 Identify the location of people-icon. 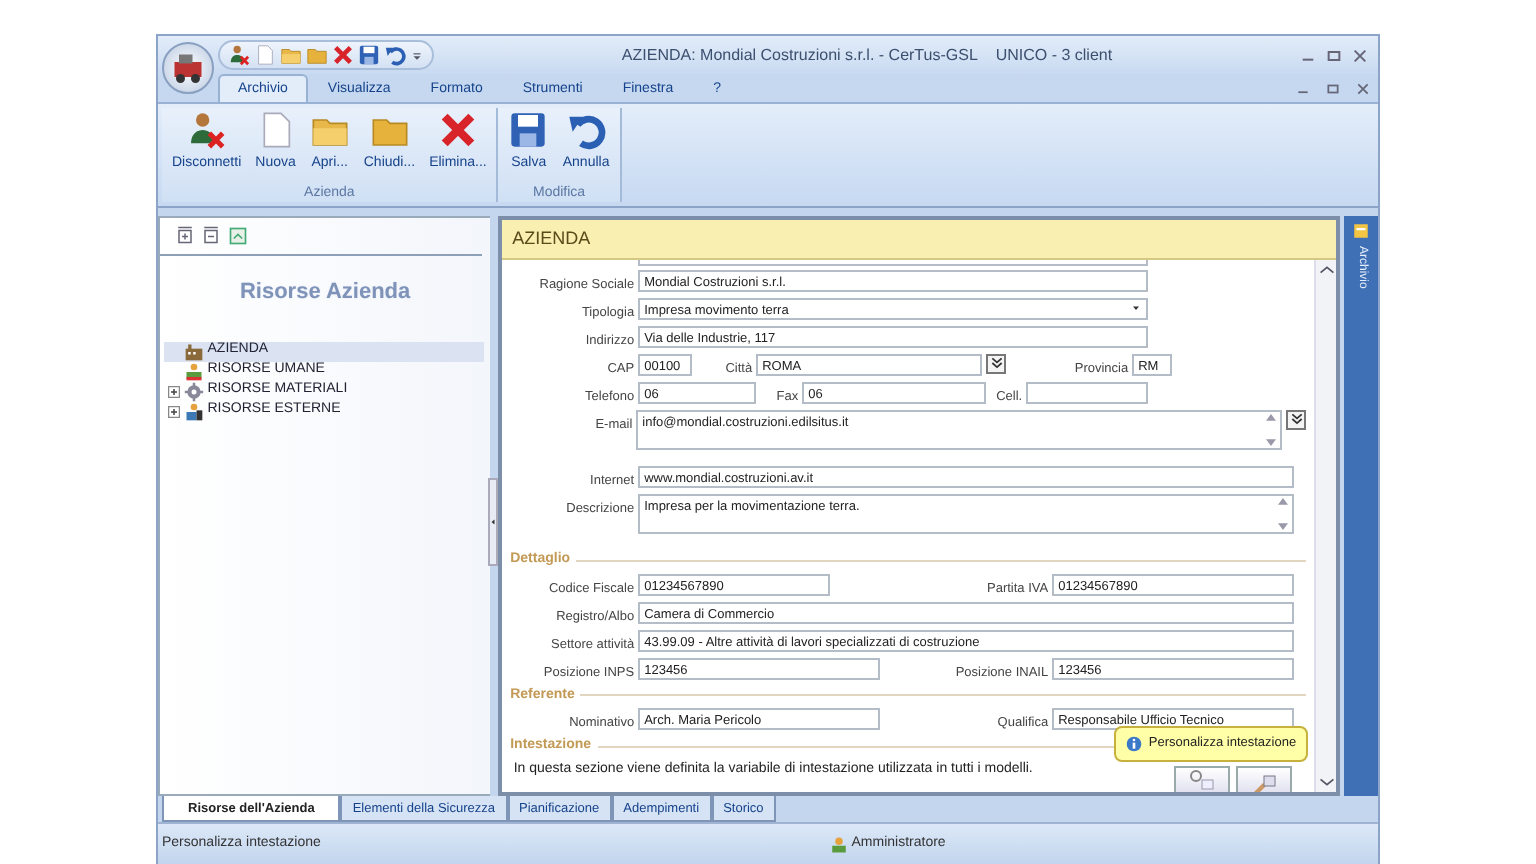
(193, 371).